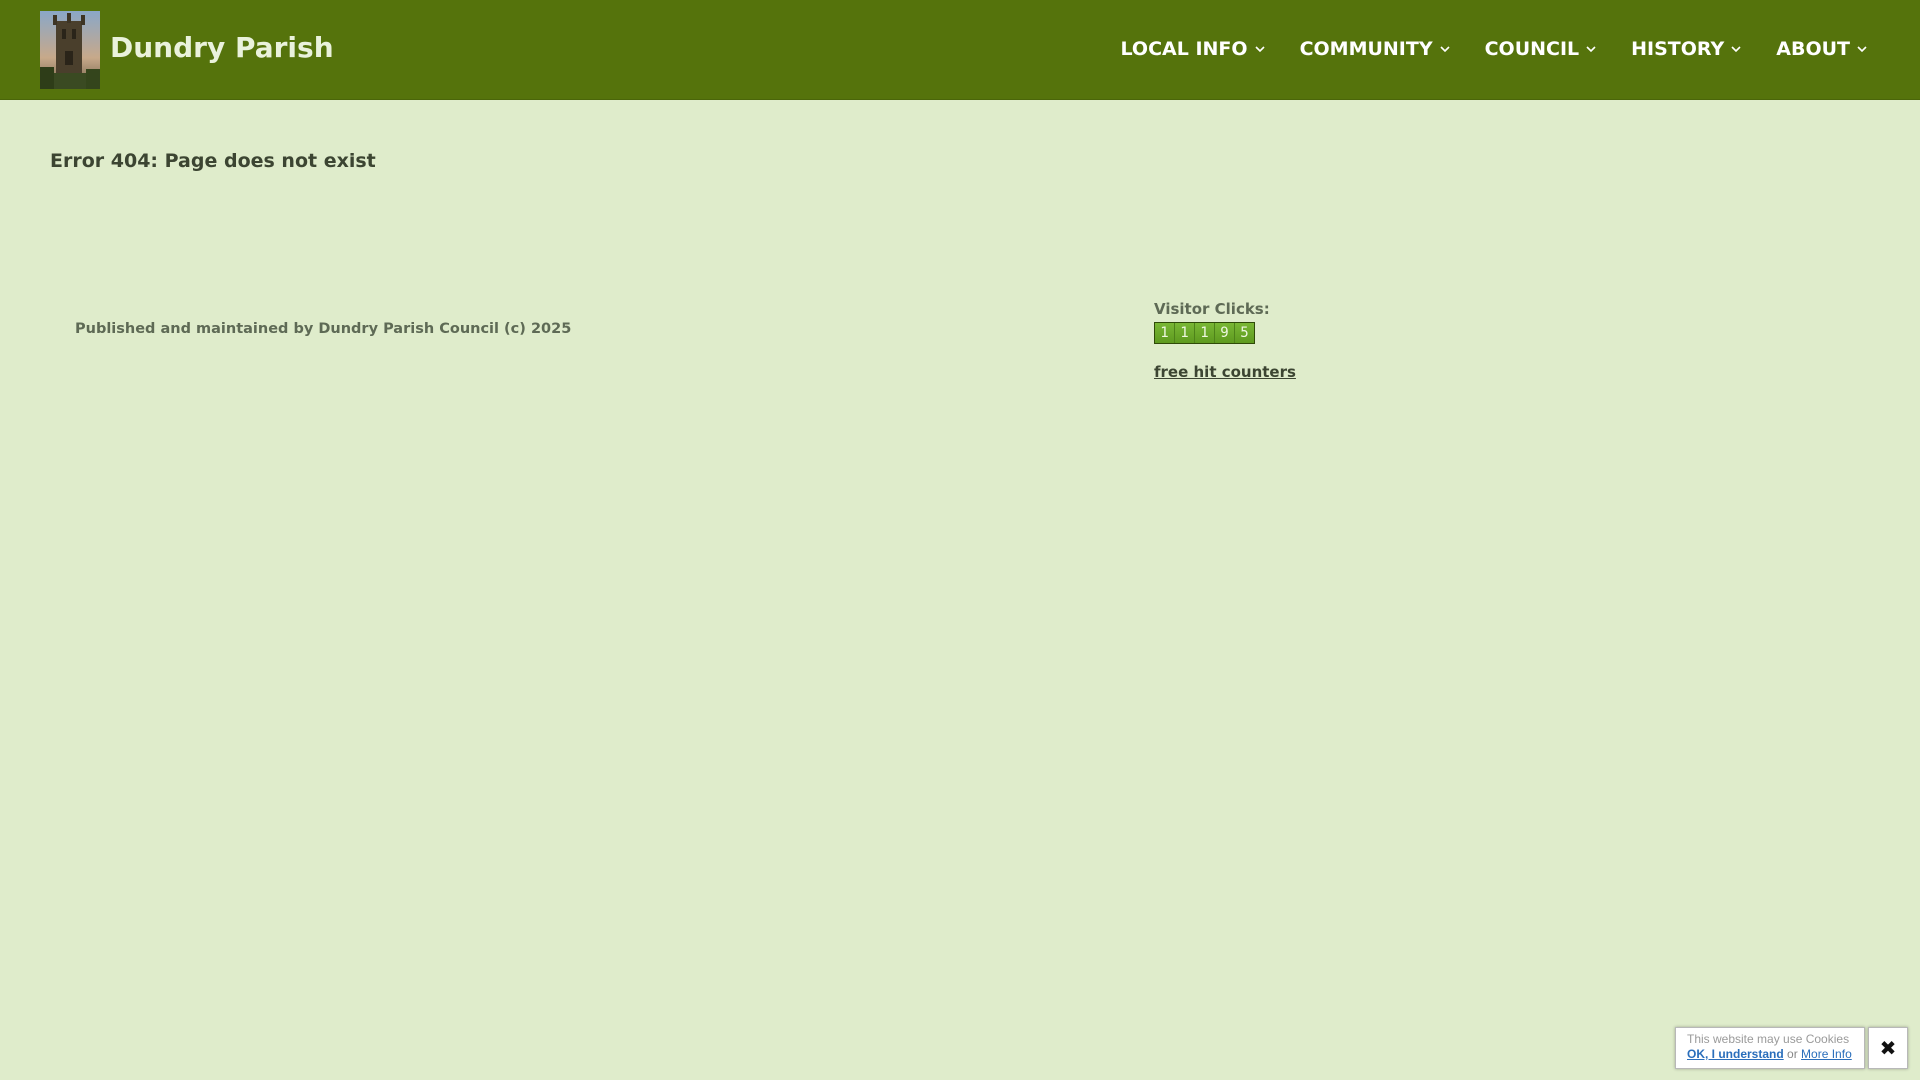 The height and width of the screenshot is (1080, 1920). What do you see at coordinates (1225, 372) in the screenshot?
I see `free-hit-counters-link: free hit counters` at bounding box center [1225, 372].